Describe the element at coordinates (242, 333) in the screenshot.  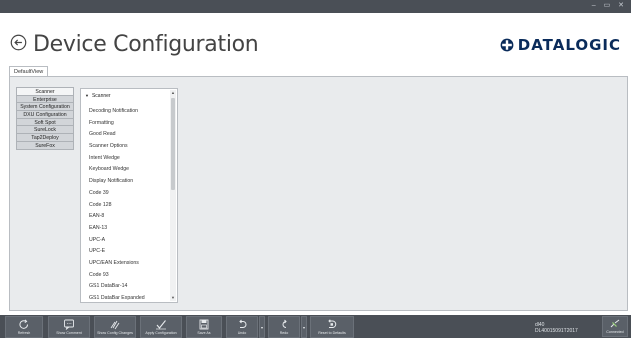
I see `undo-label: Undo` at that location.